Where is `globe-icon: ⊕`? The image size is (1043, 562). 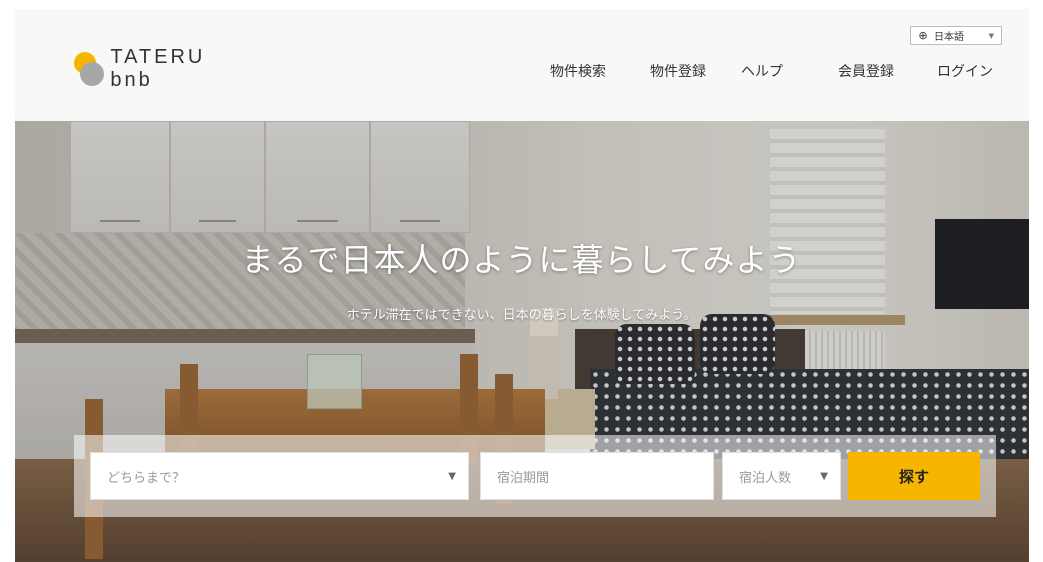
globe-icon: ⊕ is located at coordinates (923, 35).